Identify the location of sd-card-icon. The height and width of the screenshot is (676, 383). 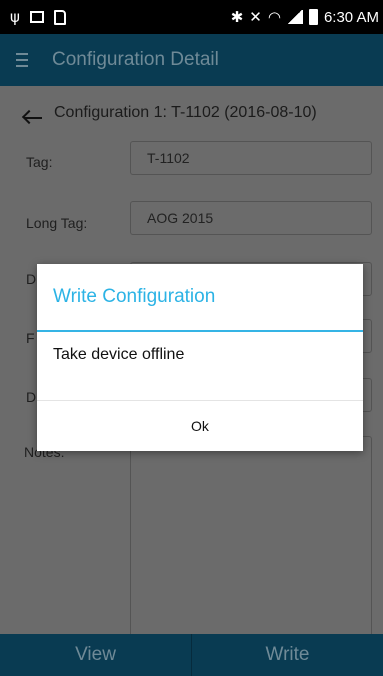
(59, 17).